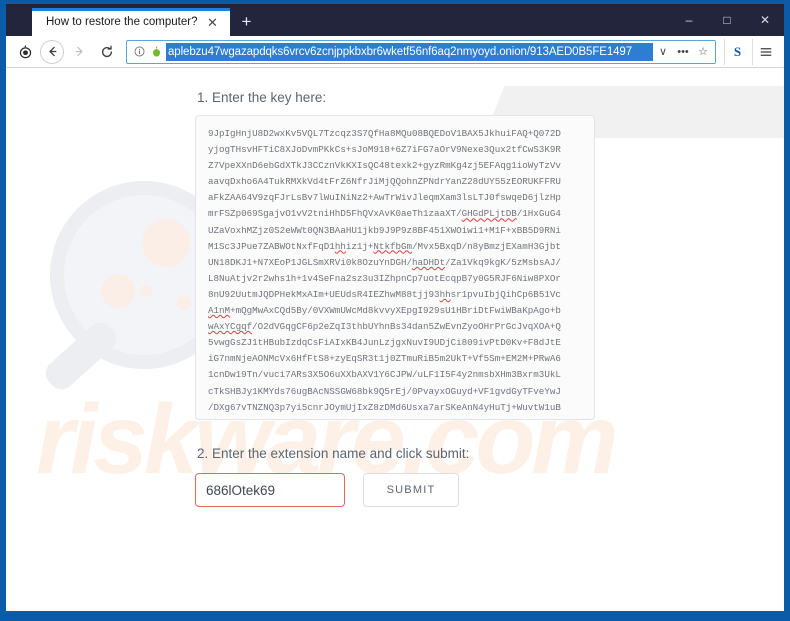  What do you see at coordinates (663, 52) in the screenshot?
I see `chevron-down-icon: ∨` at bounding box center [663, 52].